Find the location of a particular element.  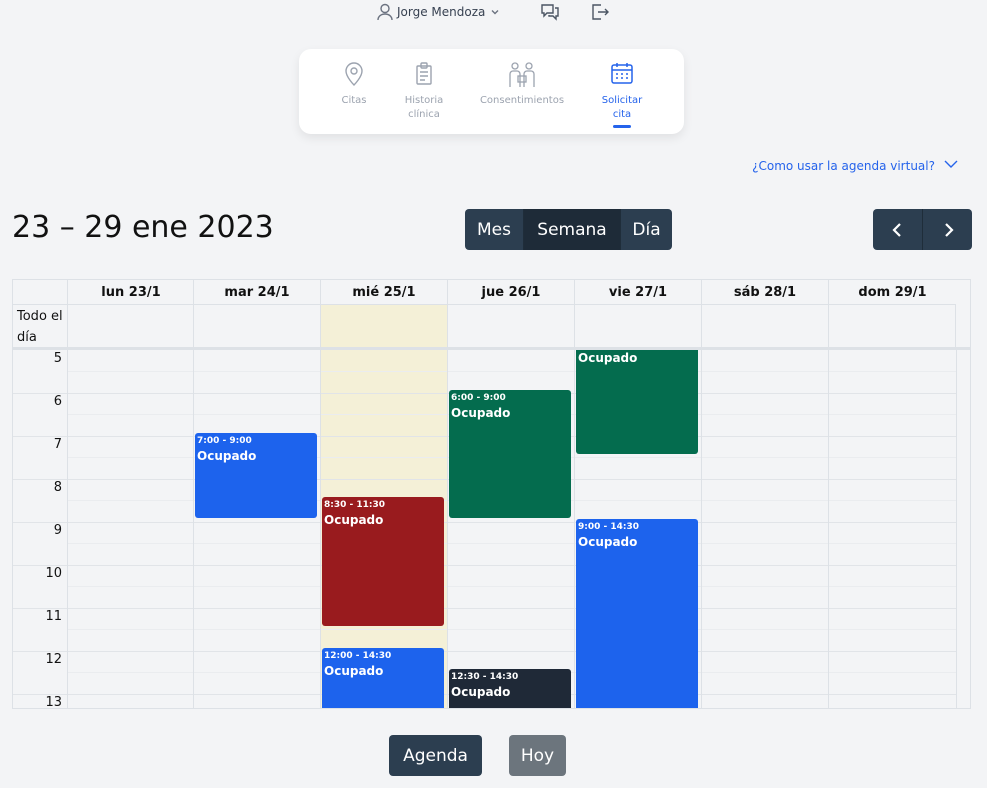

people-icon is located at coordinates (522, 74).